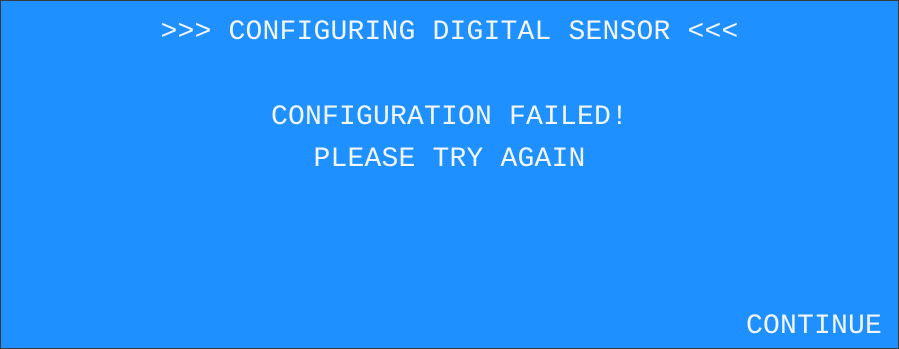 The width and height of the screenshot is (899, 349). Describe the element at coordinates (814, 327) in the screenshot. I see `continue-button: CONTINUE` at that location.